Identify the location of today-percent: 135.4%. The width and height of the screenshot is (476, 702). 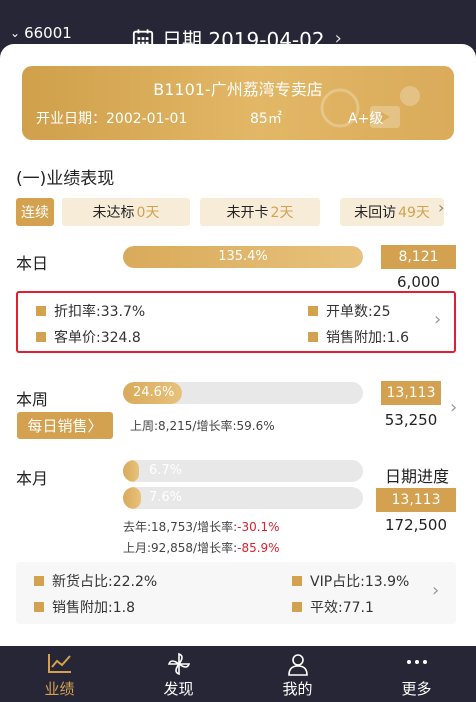
(243, 256).